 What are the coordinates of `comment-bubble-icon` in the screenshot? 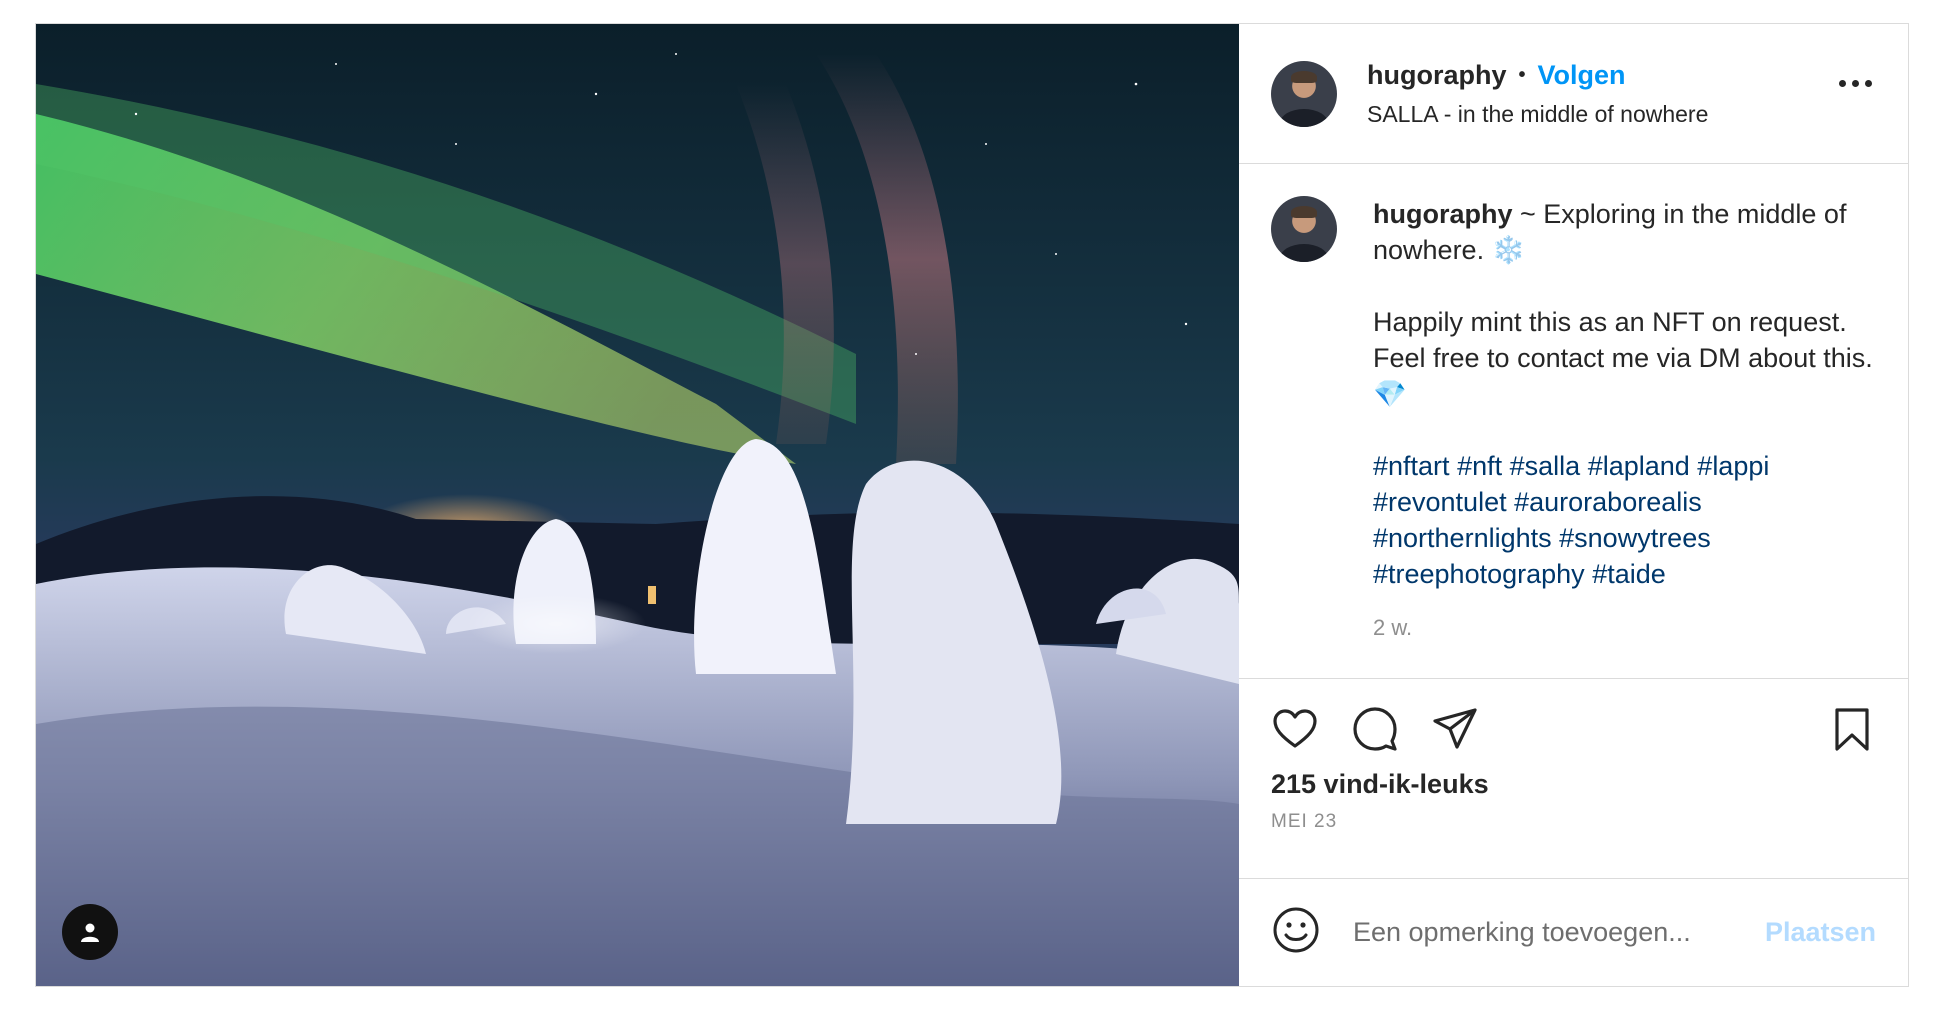 It's located at (1375, 731).